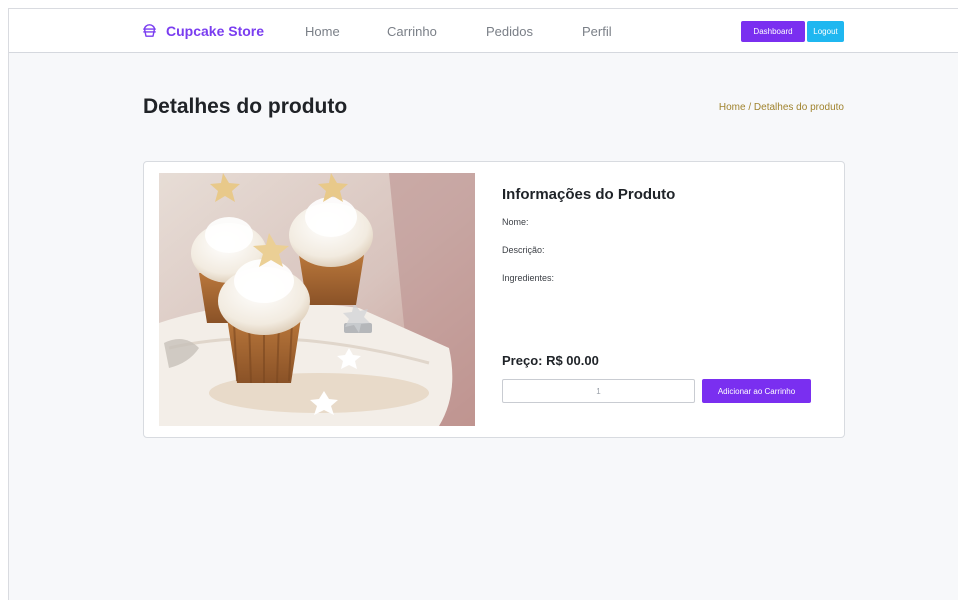 The image size is (958, 600). Describe the element at coordinates (732, 107) in the screenshot. I see `breadcrumb-home-link: Home` at that location.